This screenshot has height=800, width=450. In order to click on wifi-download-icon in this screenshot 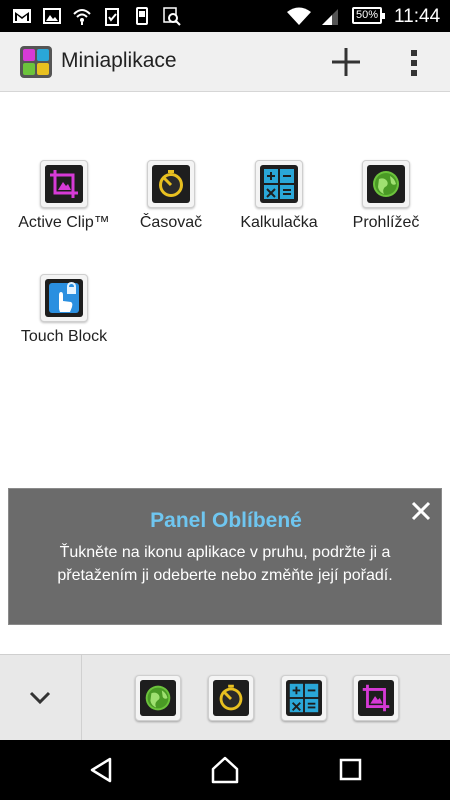, I will do `click(82, 16)`.